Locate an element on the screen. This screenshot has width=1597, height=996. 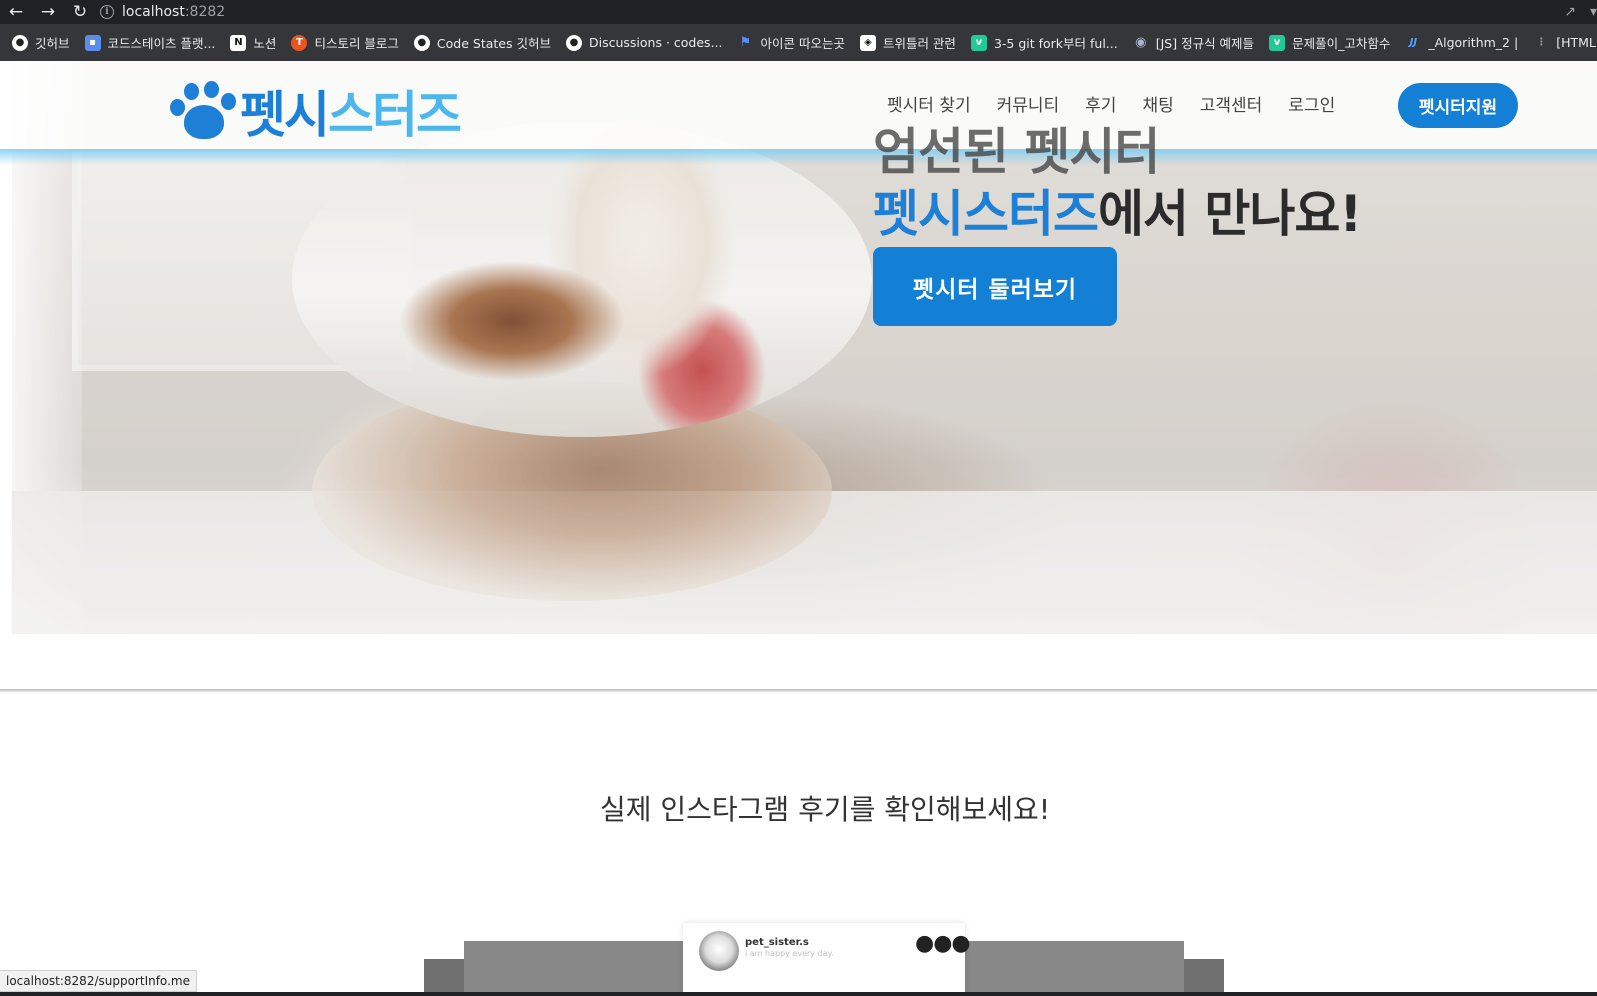
hero-title: 엄선된 펫시터 펫시스터즈에서 만나요! is located at coordinates (1117, 183).